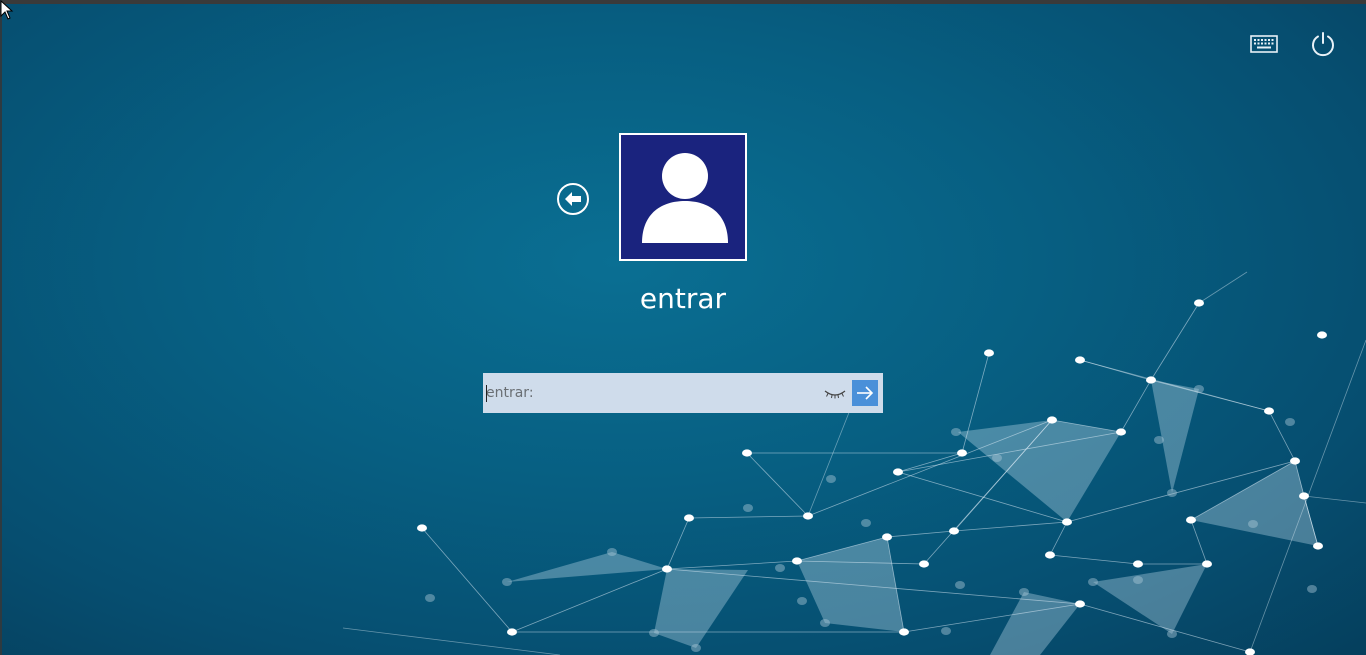 Image resolution: width=1366 pixels, height=655 pixels. What do you see at coordinates (685, 198) in the screenshot?
I see `user-avatar-icon` at bounding box center [685, 198].